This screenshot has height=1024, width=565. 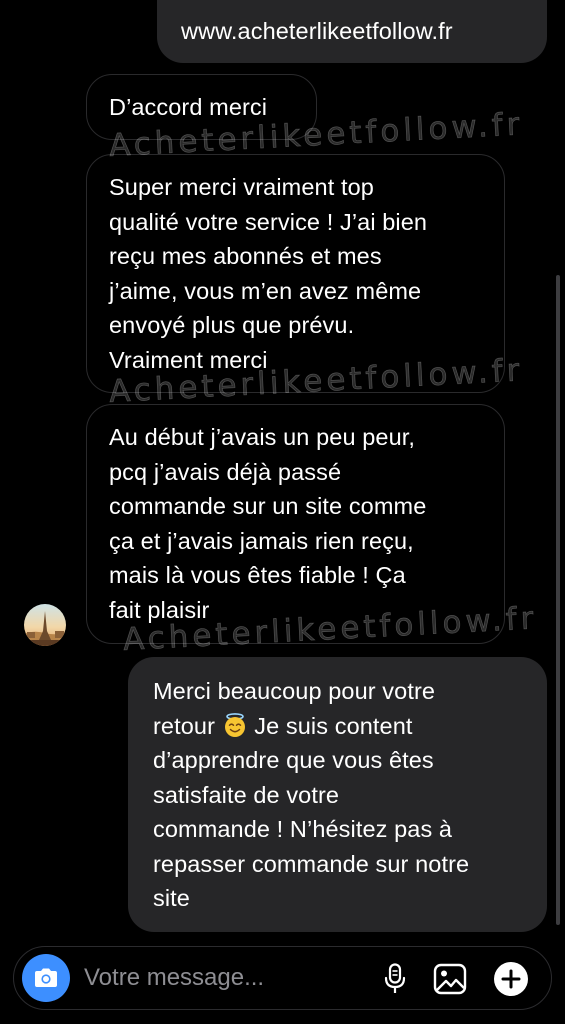 I want to click on message-bubble-incoming: D’accord merci, so click(x=201, y=107).